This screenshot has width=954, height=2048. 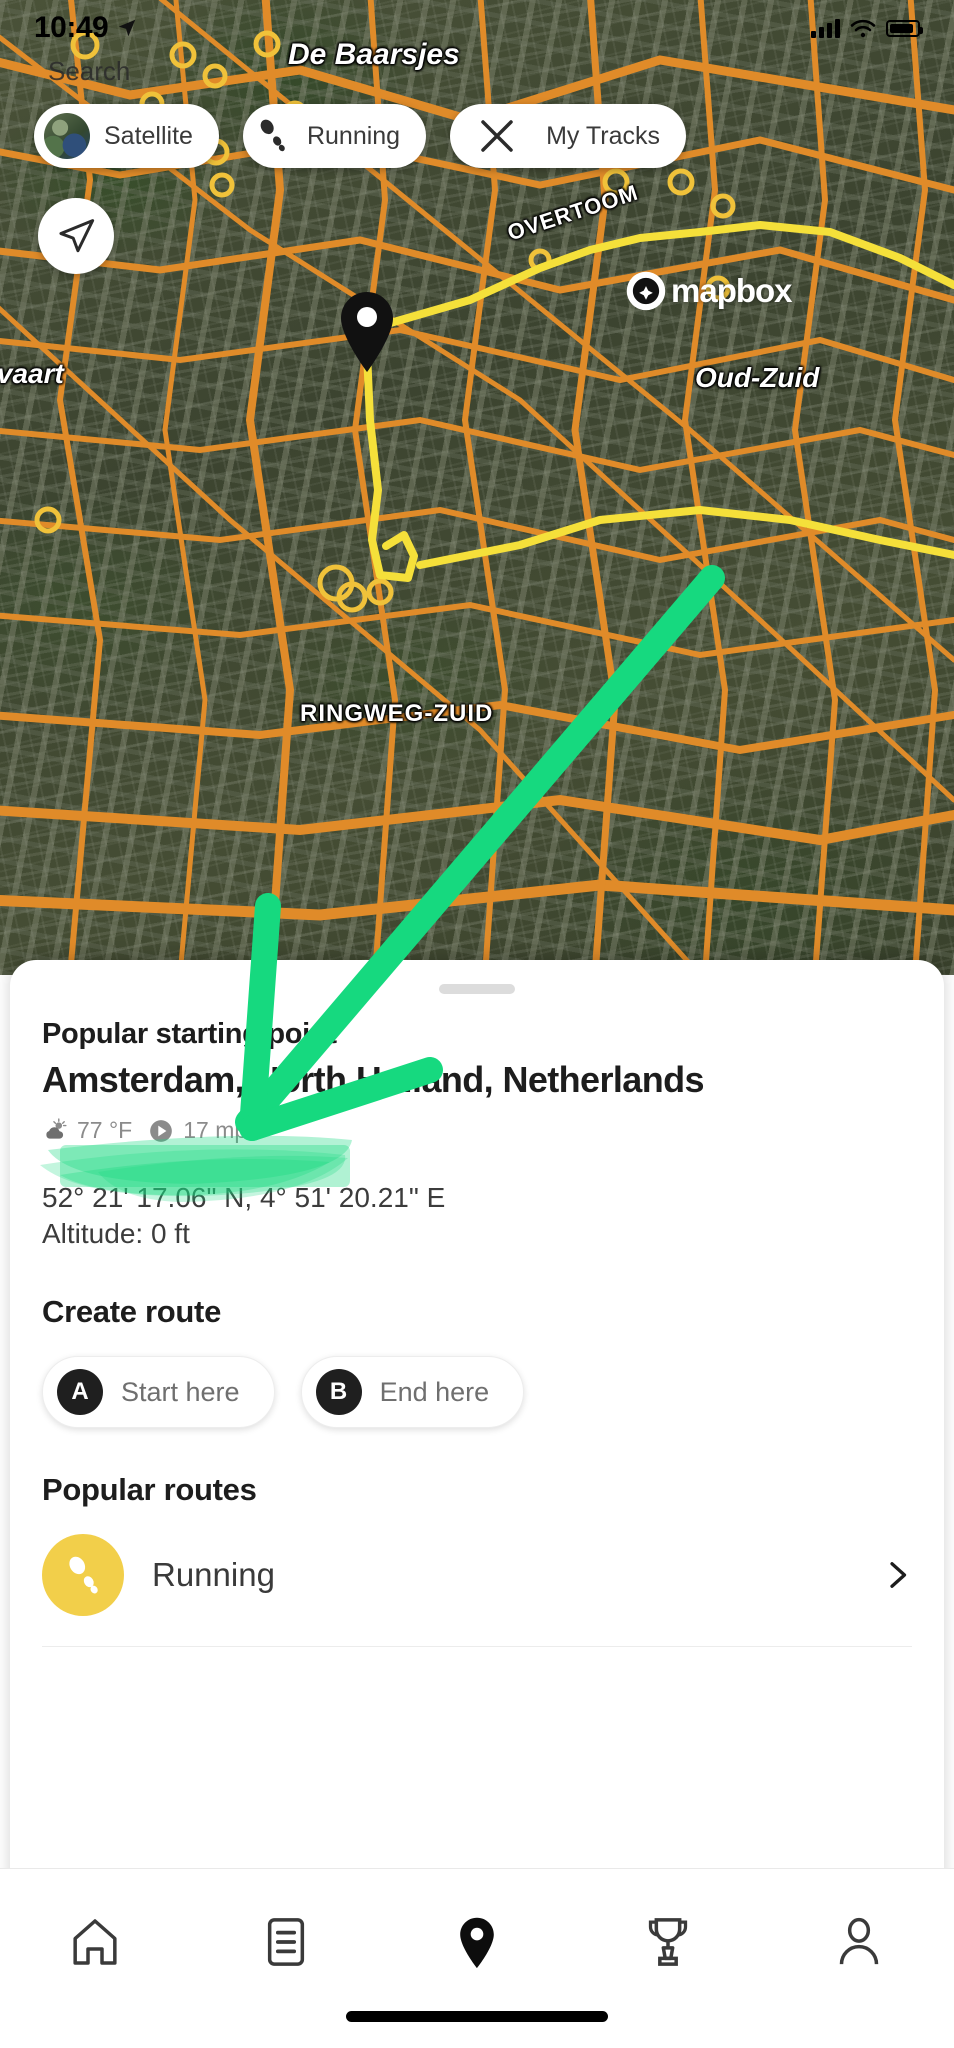 What do you see at coordinates (477, 2016) in the screenshot?
I see `home-indicator` at bounding box center [477, 2016].